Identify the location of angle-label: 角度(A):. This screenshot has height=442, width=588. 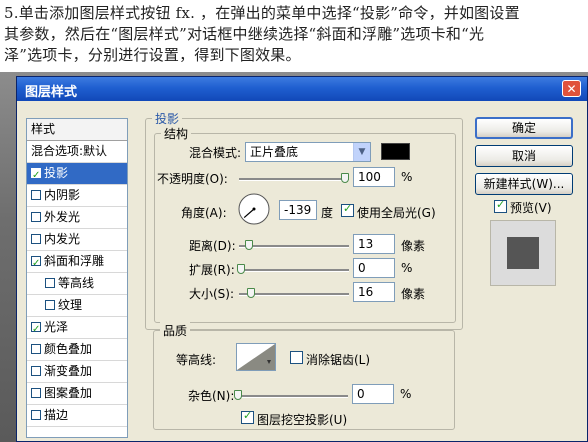
(204, 213).